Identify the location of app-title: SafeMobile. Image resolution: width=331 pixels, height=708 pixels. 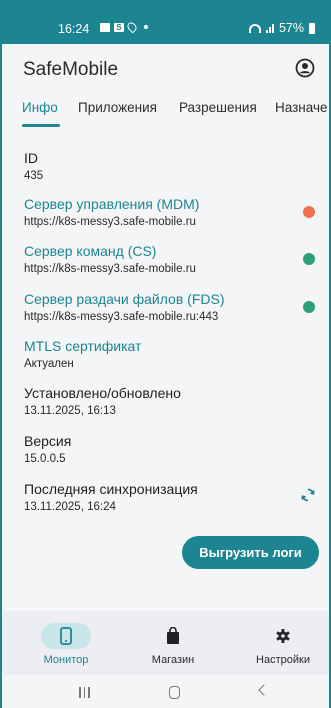
(71, 69).